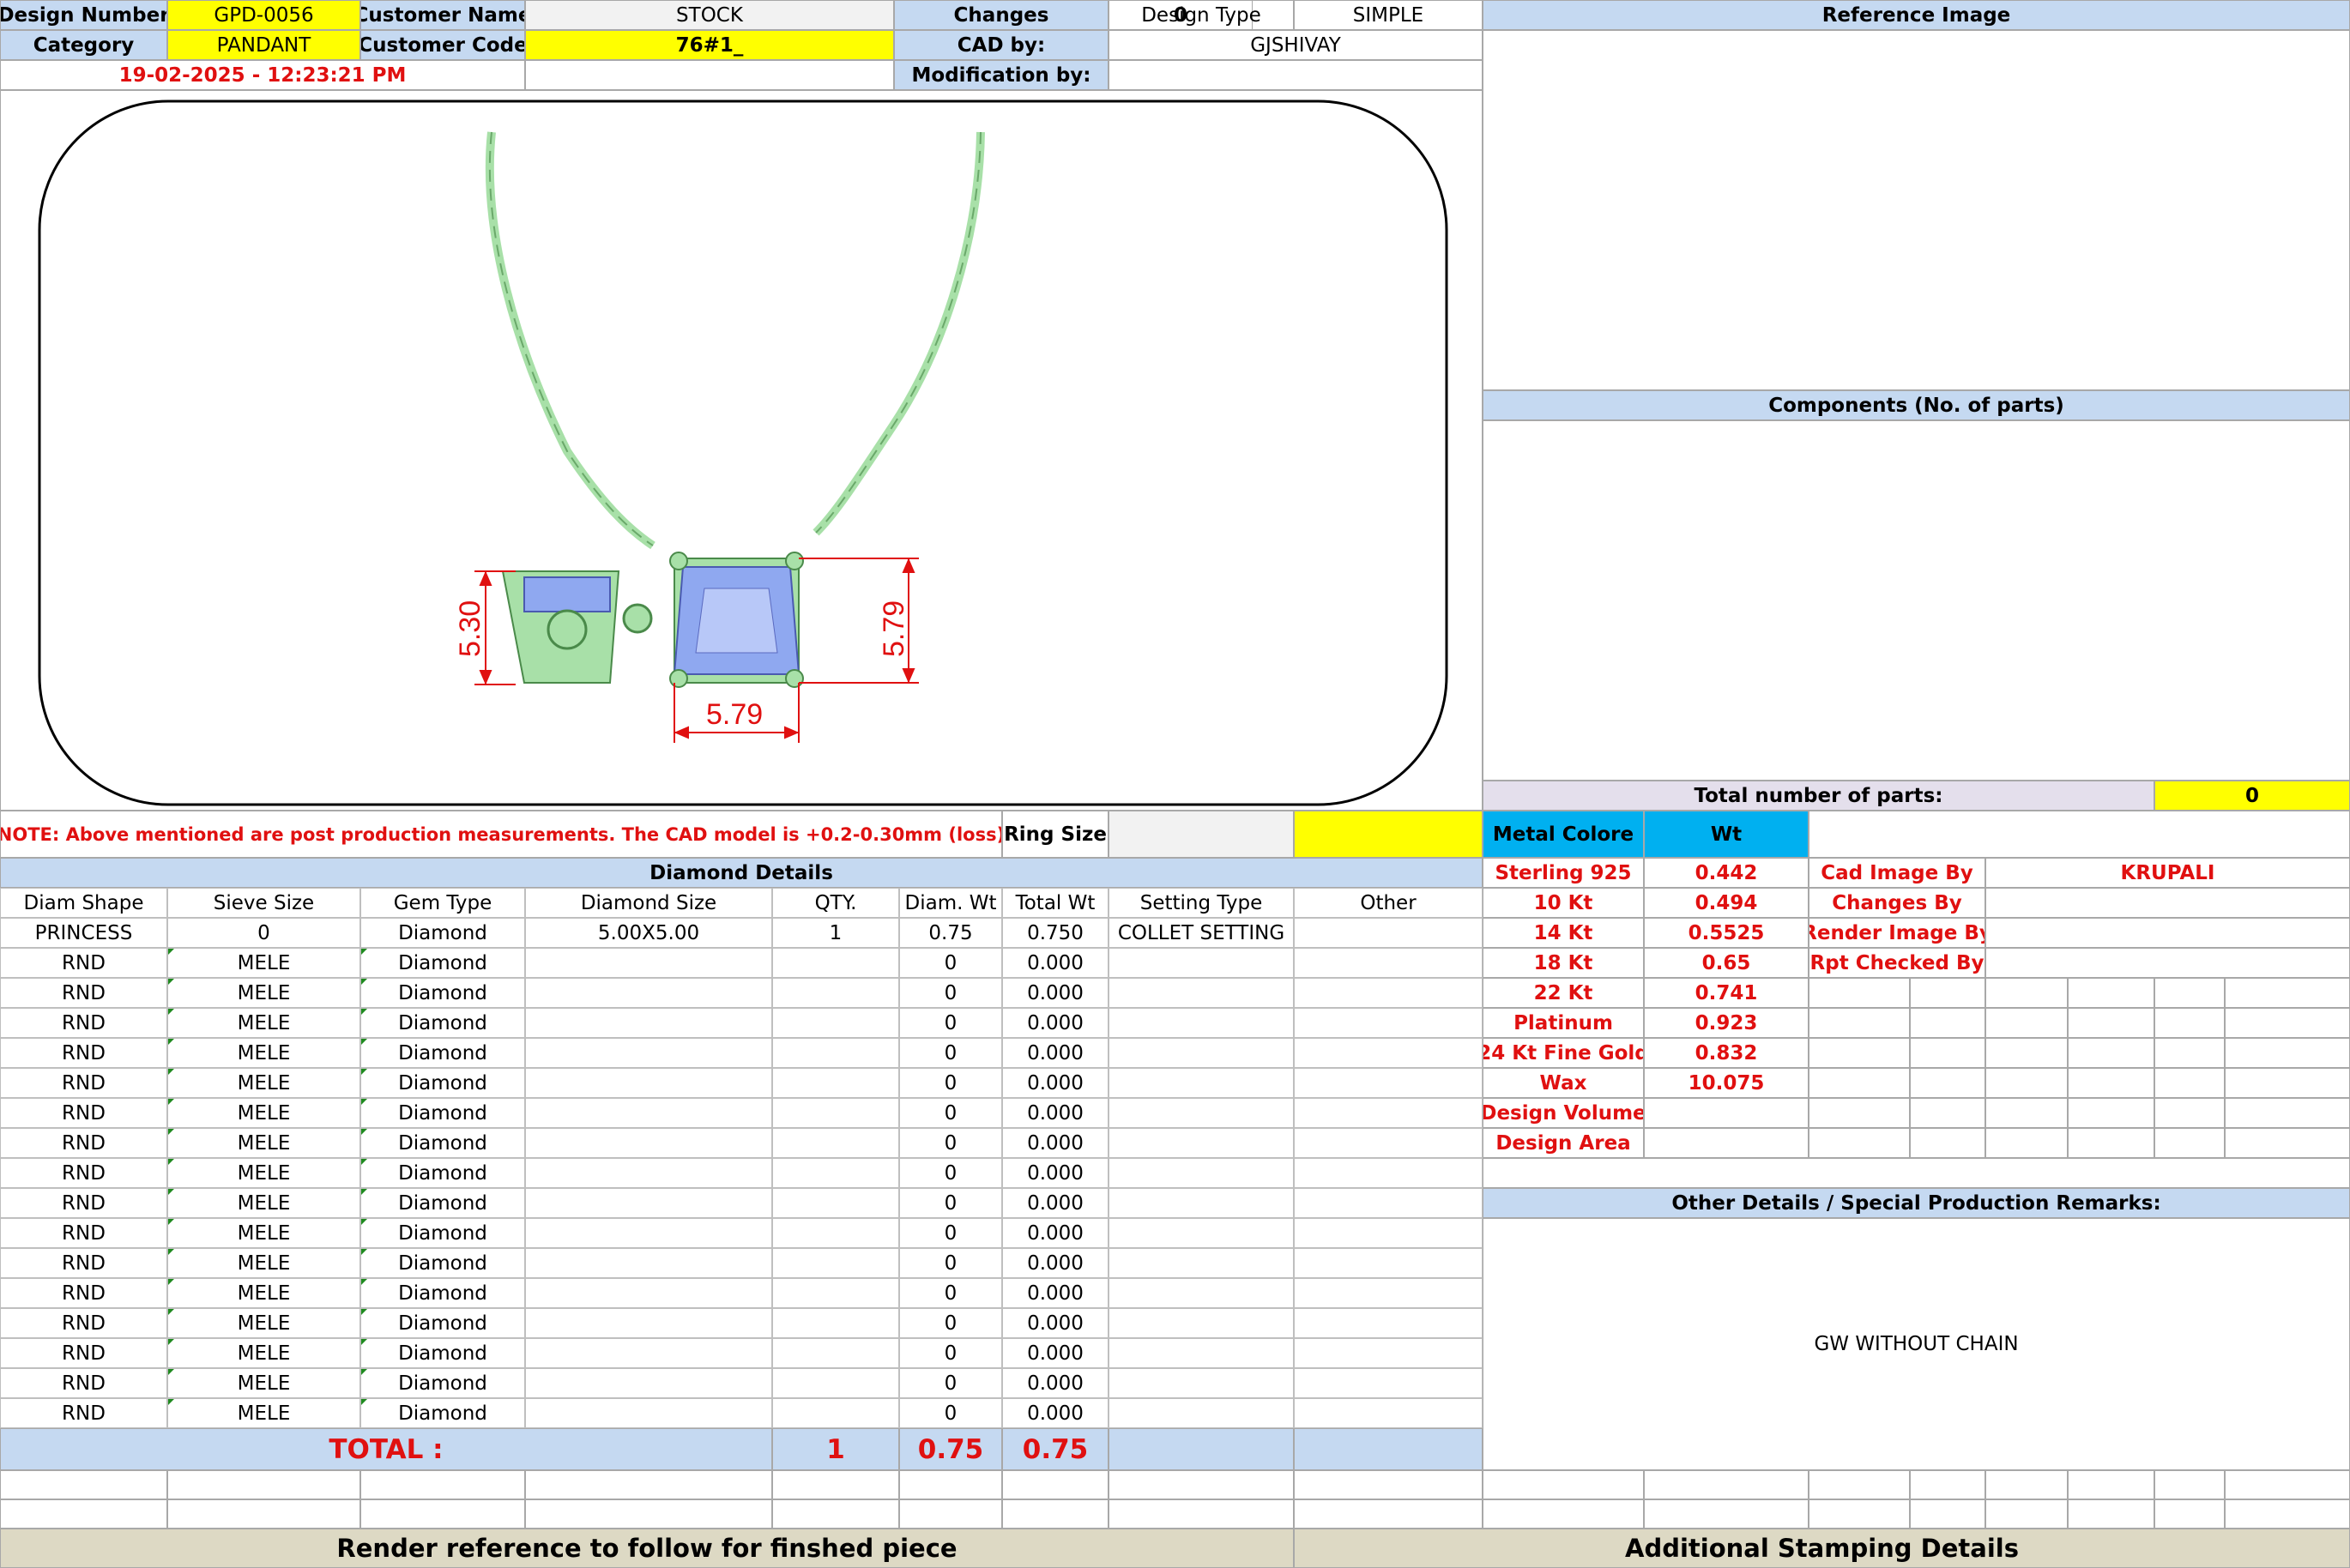 Image resolution: width=2350 pixels, height=1568 pixels. What do you see at coordinates (263, 15) in the screenshot?
I see `design-number-value: GPD-0056` at bounding box center [263, 15].